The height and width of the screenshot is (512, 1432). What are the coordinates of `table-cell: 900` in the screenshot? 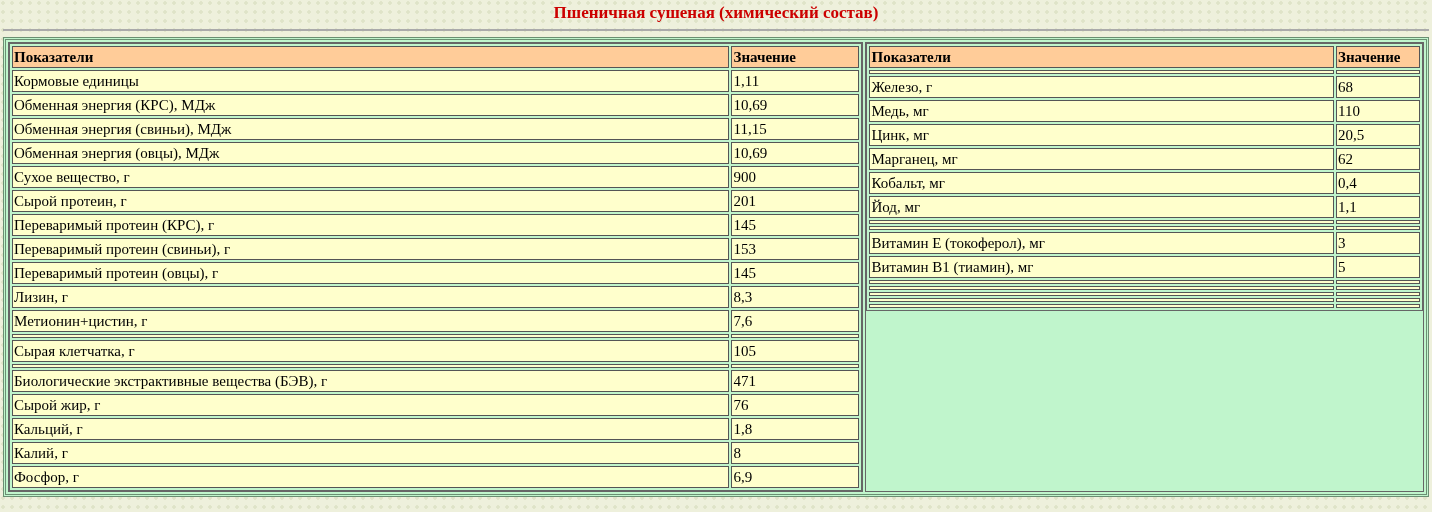 It's located at (795, 177).